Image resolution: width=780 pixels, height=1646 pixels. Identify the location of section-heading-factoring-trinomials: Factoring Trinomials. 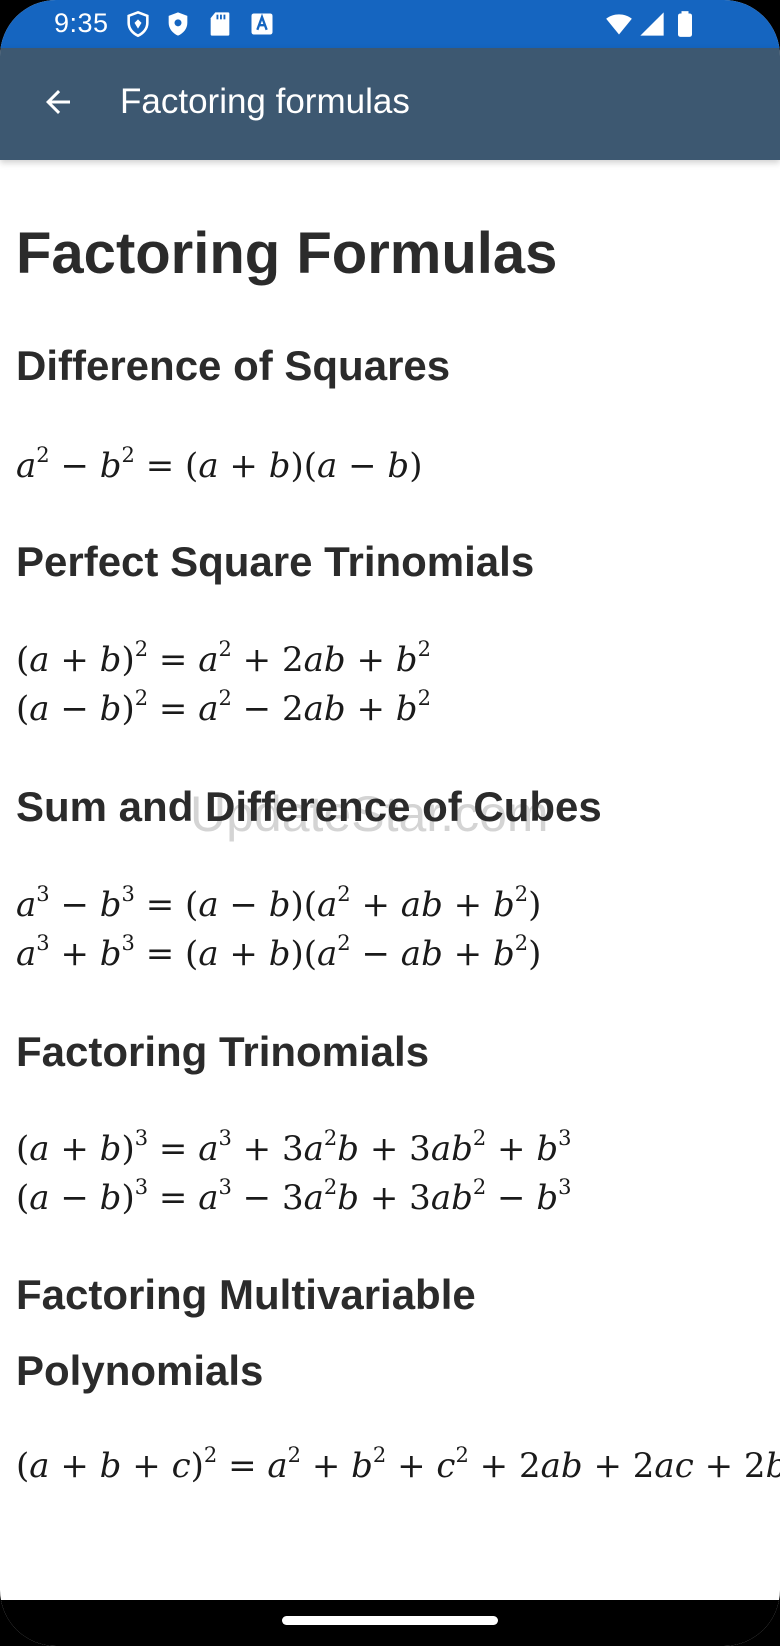
(223, 1051).